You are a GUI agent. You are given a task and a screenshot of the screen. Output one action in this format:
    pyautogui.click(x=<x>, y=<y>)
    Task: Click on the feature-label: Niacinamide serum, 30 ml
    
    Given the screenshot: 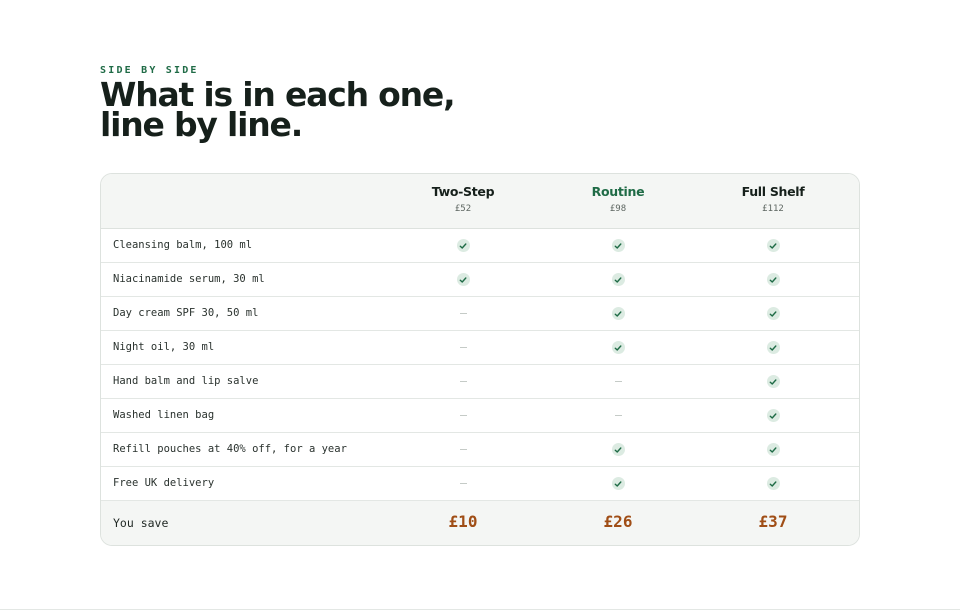 What is the action you would take?
    pyautogui.click(x=189, y=279)
    